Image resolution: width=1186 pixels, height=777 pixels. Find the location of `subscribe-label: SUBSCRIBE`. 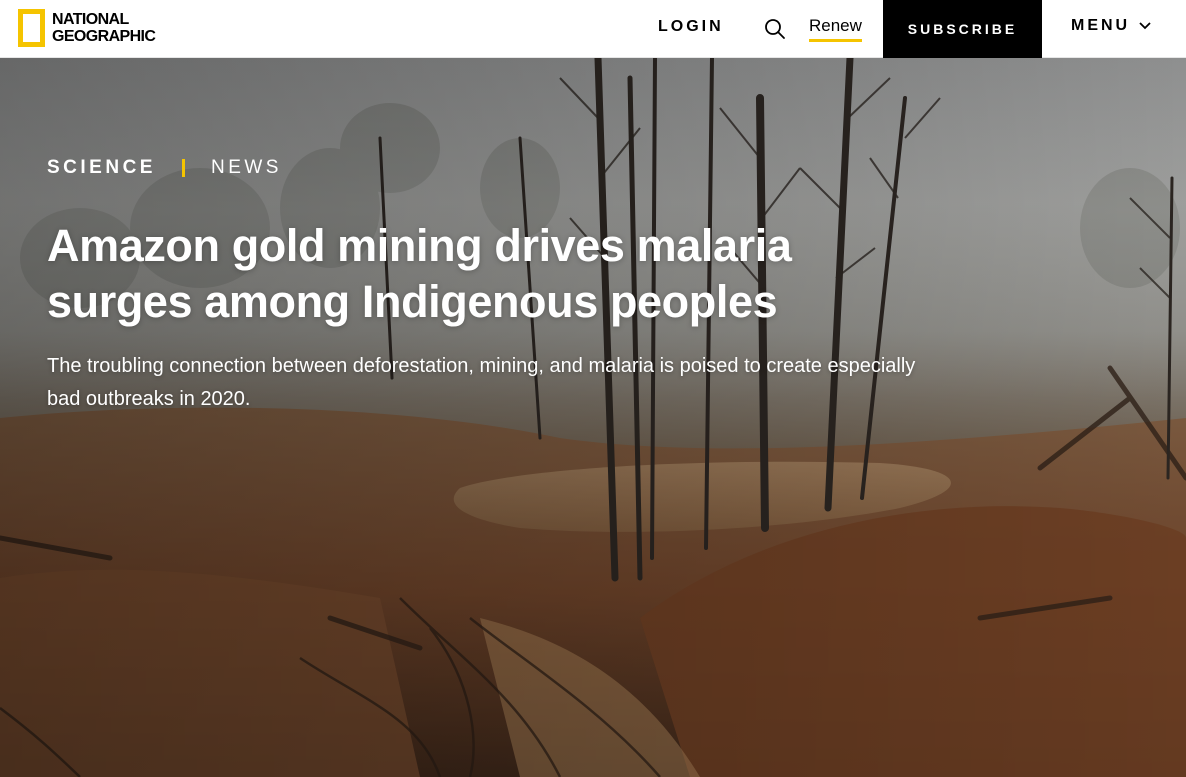

subscribe-label: SUBSCRIBE is located at coordinates (962, 29).